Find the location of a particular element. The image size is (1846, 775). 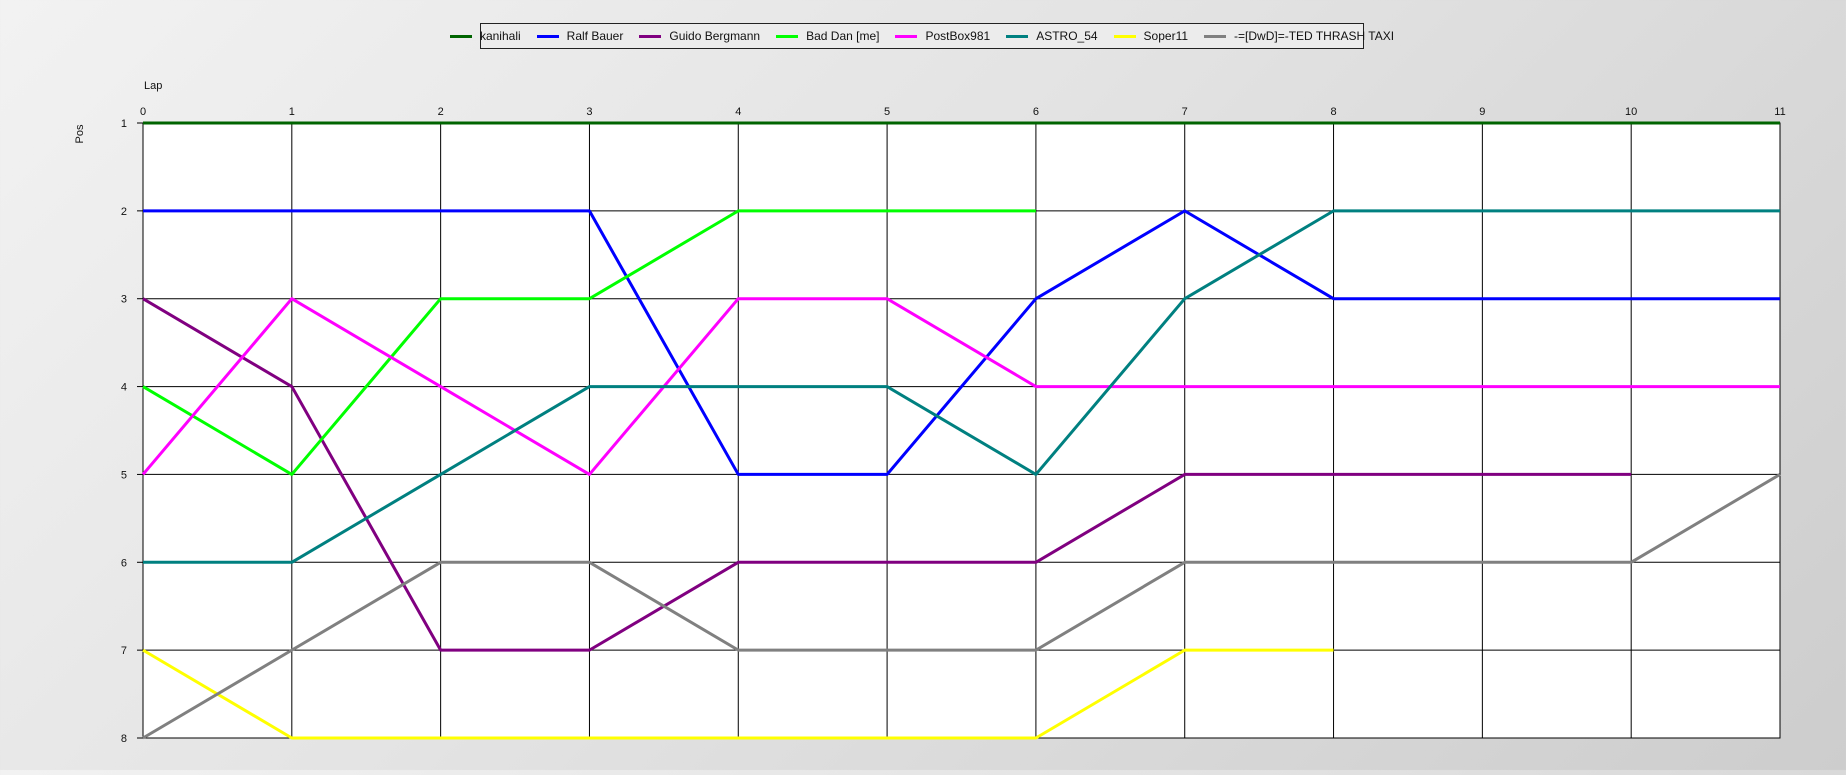

legend-label: Bad Dan [me] is located at coordinates (843, 36).